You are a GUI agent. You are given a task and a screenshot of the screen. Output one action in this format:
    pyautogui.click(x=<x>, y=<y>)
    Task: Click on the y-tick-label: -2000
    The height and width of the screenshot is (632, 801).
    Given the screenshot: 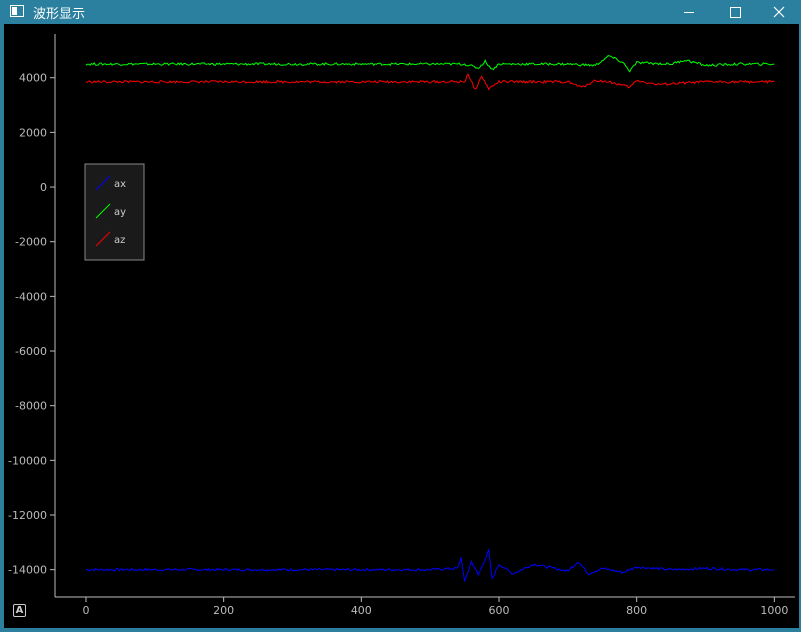 What is the action you would take?
    pyautogui.click(x=31, y=242)
    